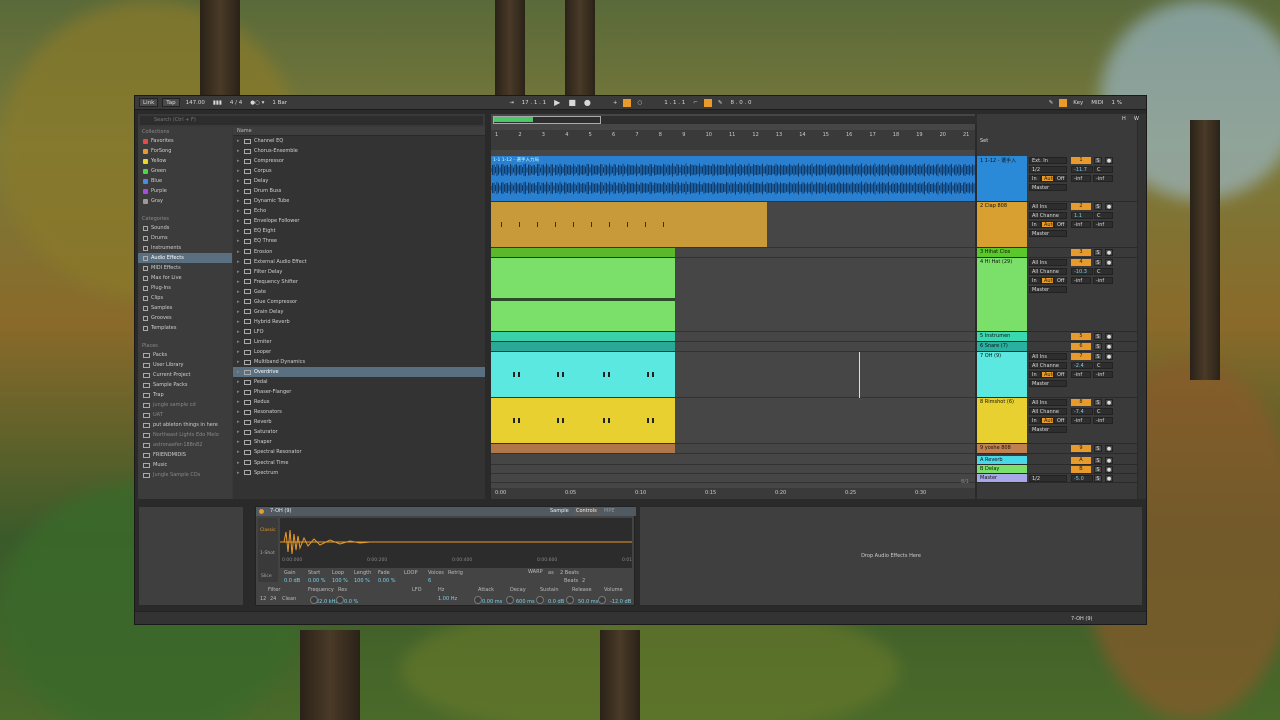 Image resolution: width=1280 pixels, height=720 pixels. I want to click on browser-item: ▸ Frequency Shifter, so click(359, 282).